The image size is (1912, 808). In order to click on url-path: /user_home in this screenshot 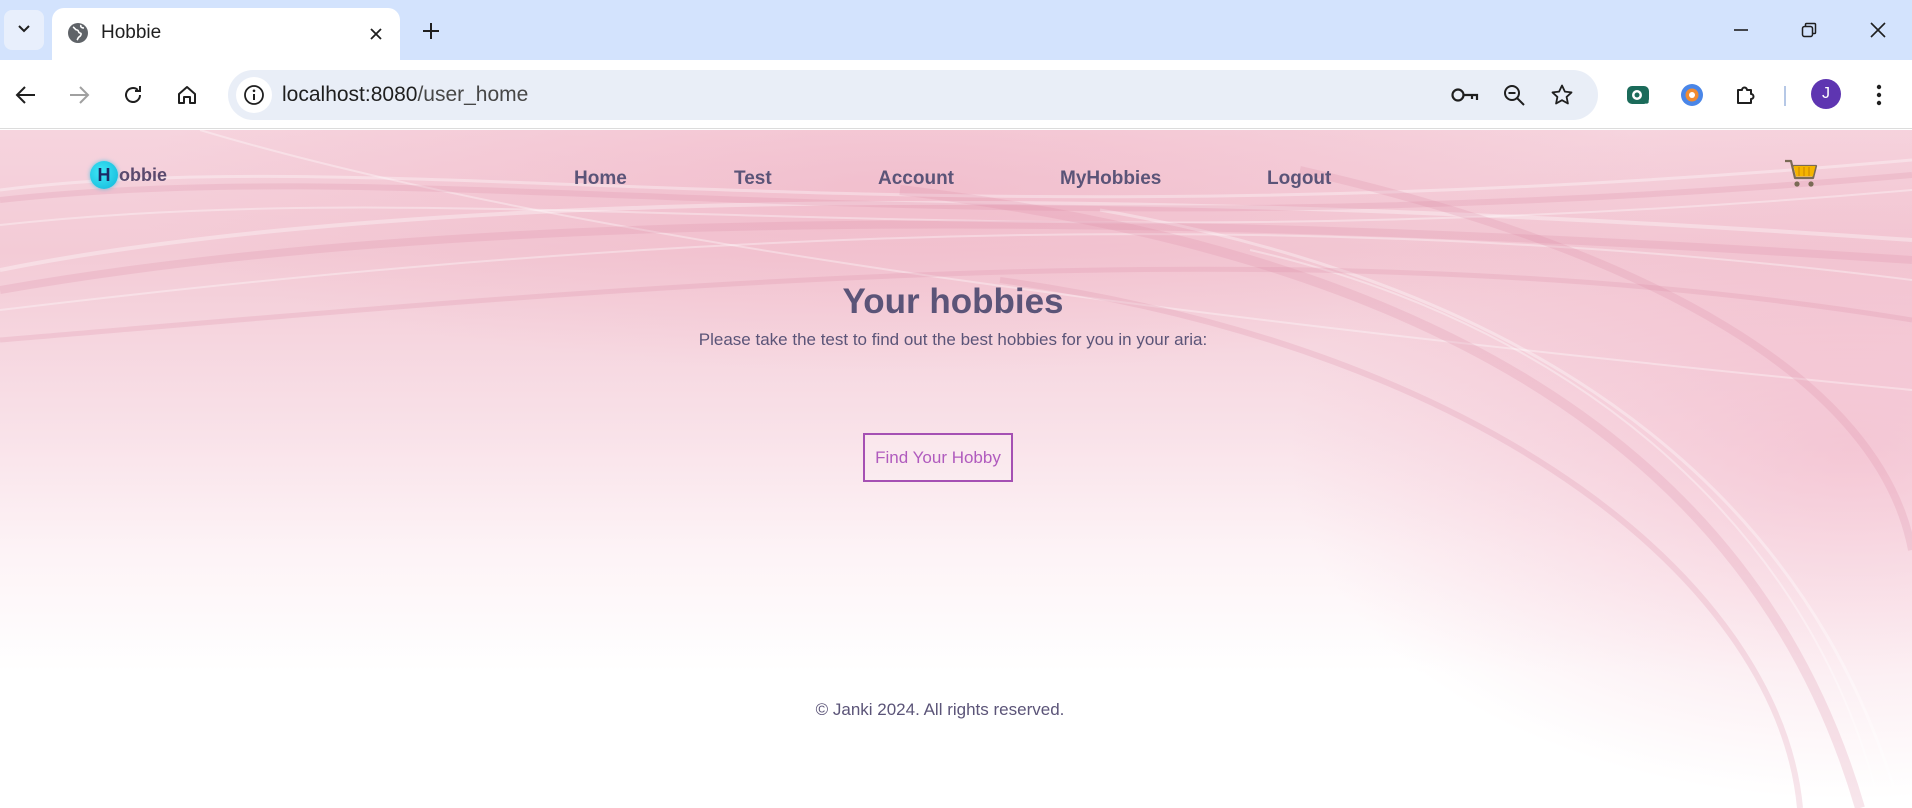, I will do `click(473, 94)`.